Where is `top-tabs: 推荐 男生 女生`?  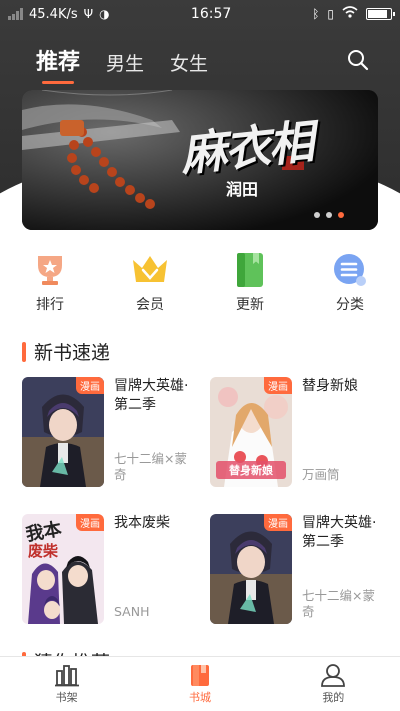 top-tabs: 推荐 男生 女生 is located at coordinates (122, 64).